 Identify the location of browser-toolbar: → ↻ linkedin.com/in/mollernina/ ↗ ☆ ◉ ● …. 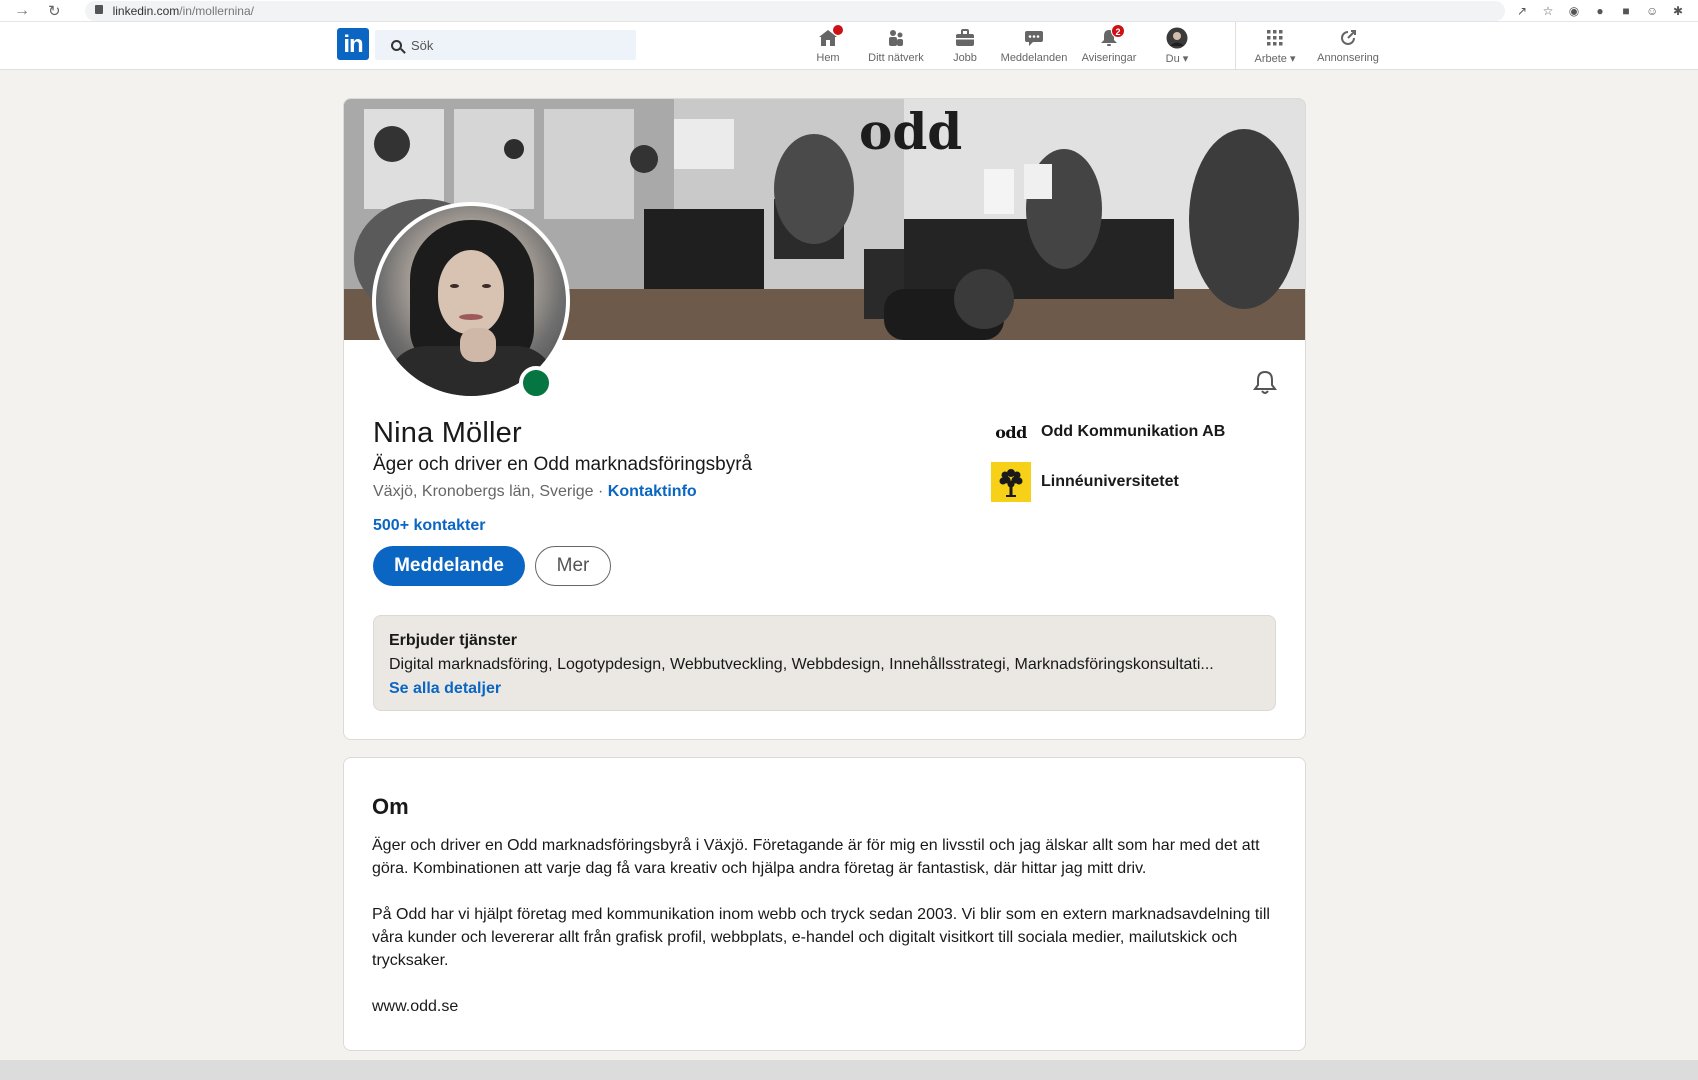
(849, 11).